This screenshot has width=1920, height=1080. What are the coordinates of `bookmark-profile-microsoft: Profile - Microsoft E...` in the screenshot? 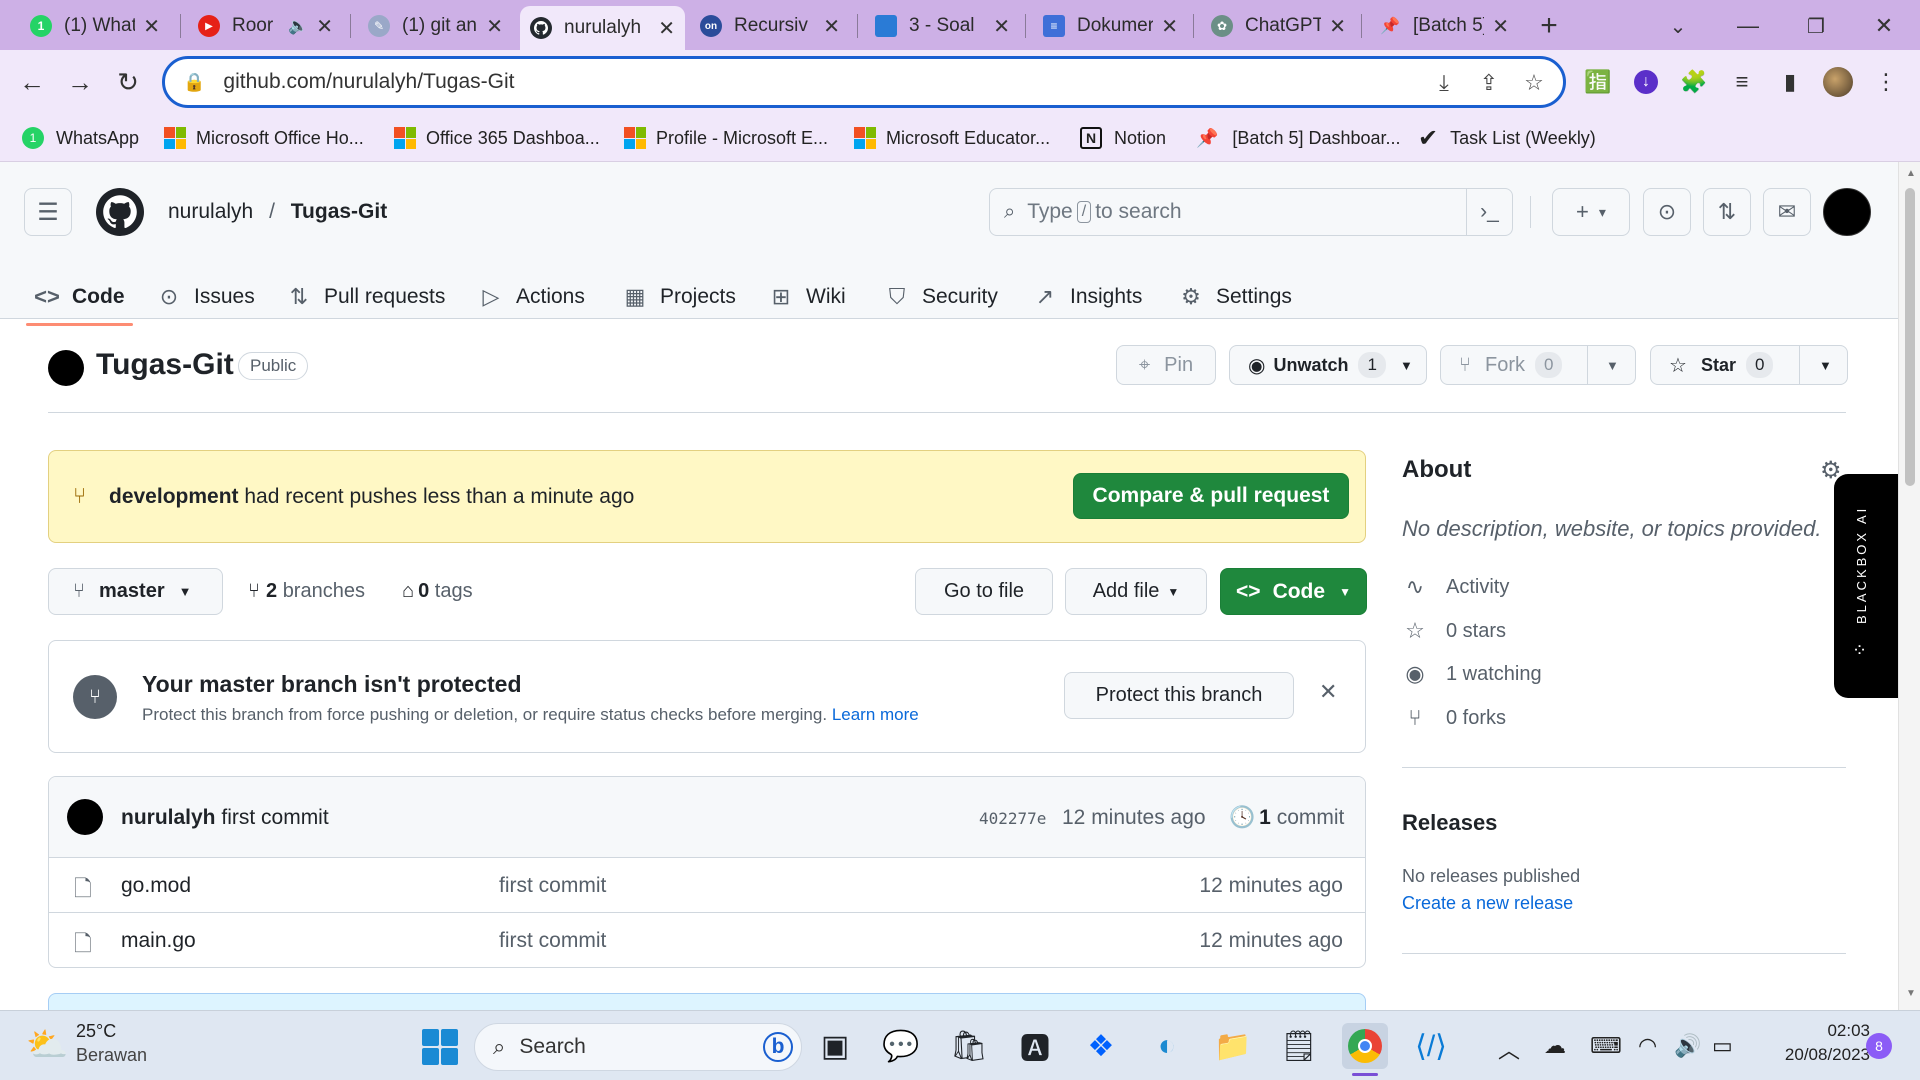 It's located at (726, 138).